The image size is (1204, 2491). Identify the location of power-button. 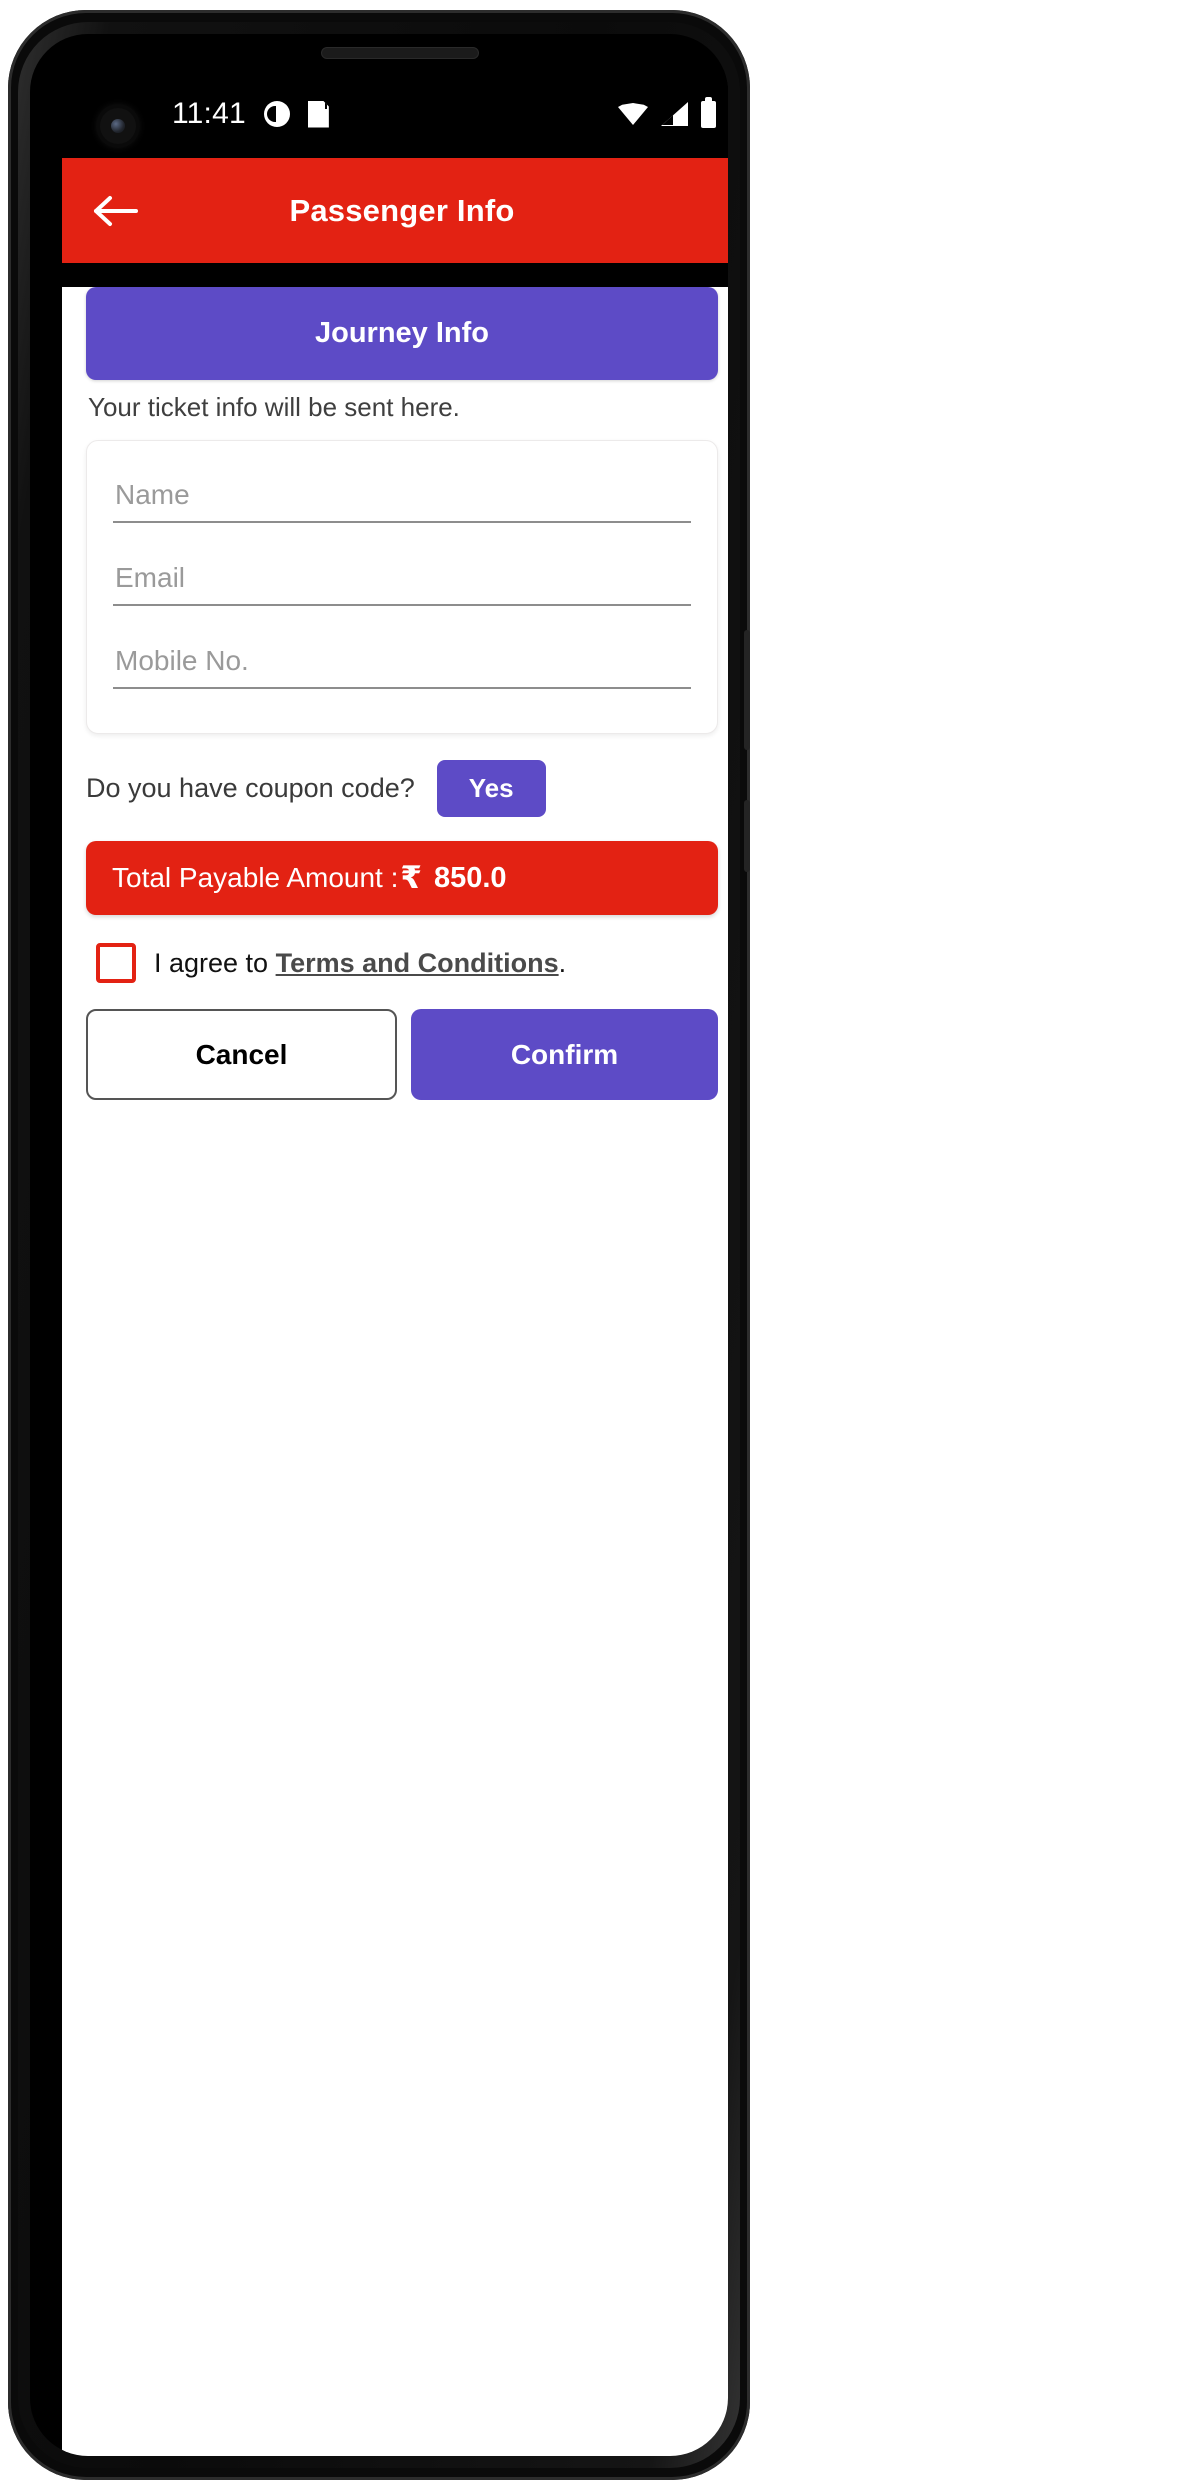
(747, 836).